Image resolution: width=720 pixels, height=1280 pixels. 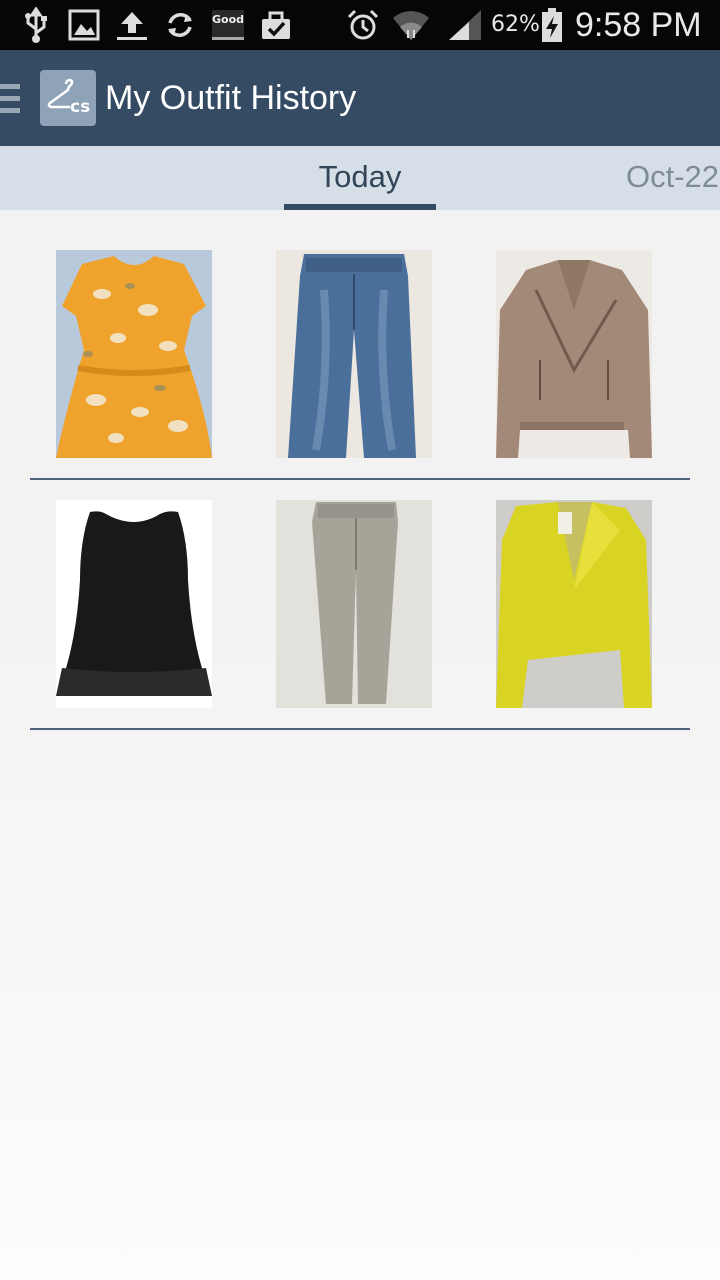 I want to click on app-logo-hanger-icon: cs, so click(x=68, y=98).